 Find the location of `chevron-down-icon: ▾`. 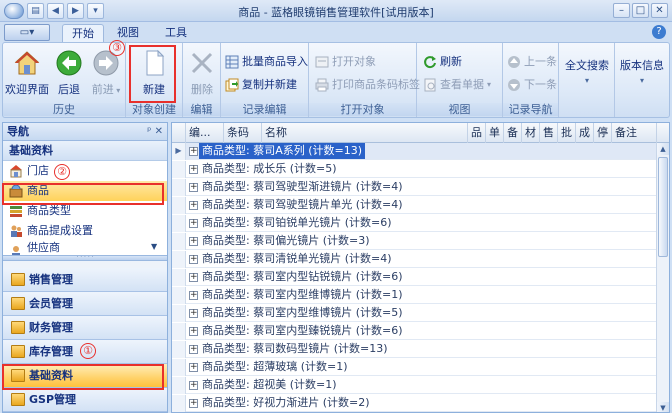

chevron-down-icon: ▾ is located at coordinates (641, 80).